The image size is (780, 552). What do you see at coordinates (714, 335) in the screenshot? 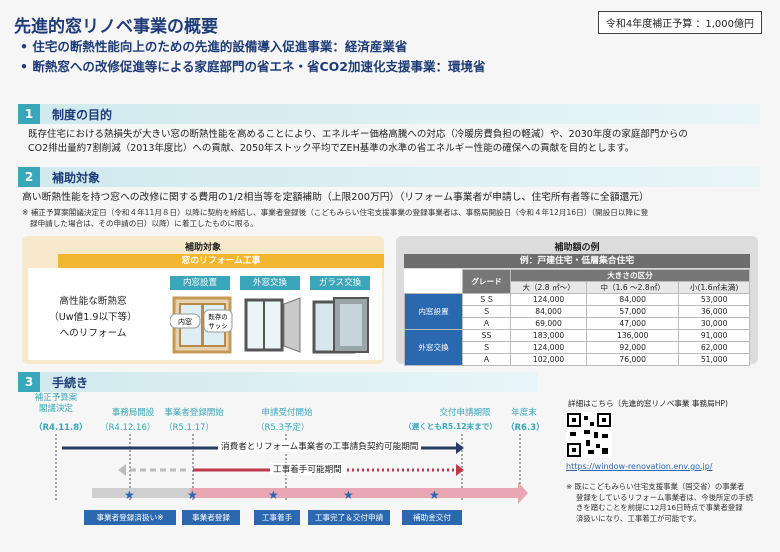
I see `cell: 91,000` at bounding box center [714, 335].